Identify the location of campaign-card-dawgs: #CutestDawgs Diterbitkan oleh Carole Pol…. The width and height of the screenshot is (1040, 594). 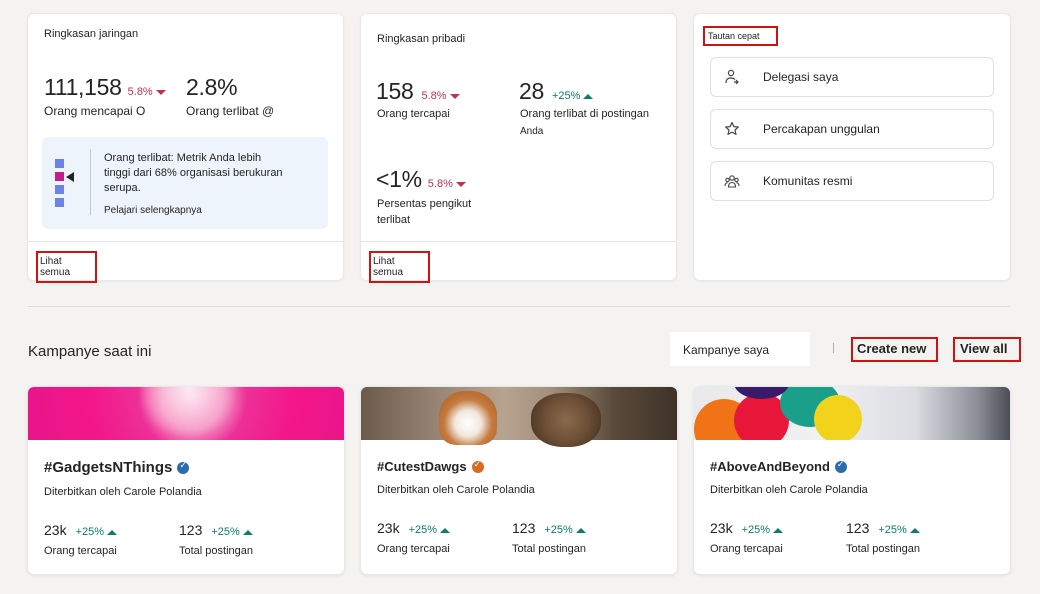
(519, 480).